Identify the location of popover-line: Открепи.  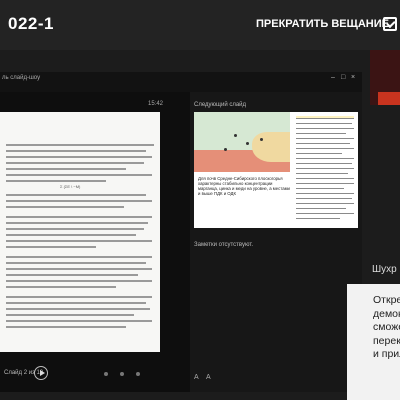
(386, 300).